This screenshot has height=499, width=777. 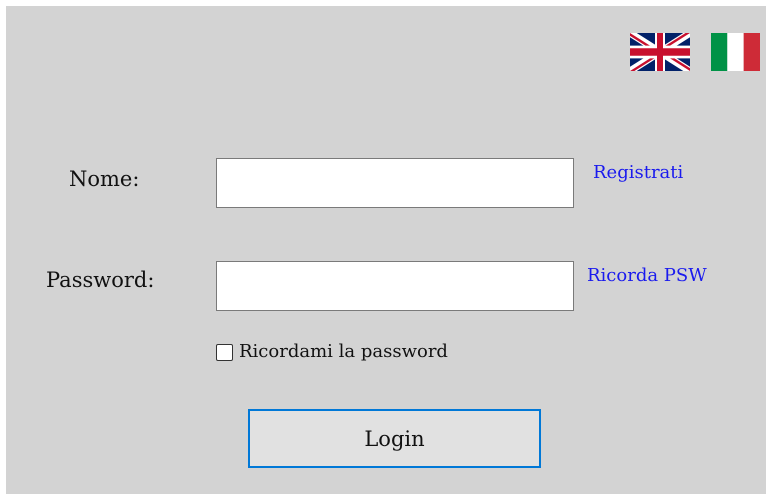 I want to click on password-input, so click(x=395, y=286).